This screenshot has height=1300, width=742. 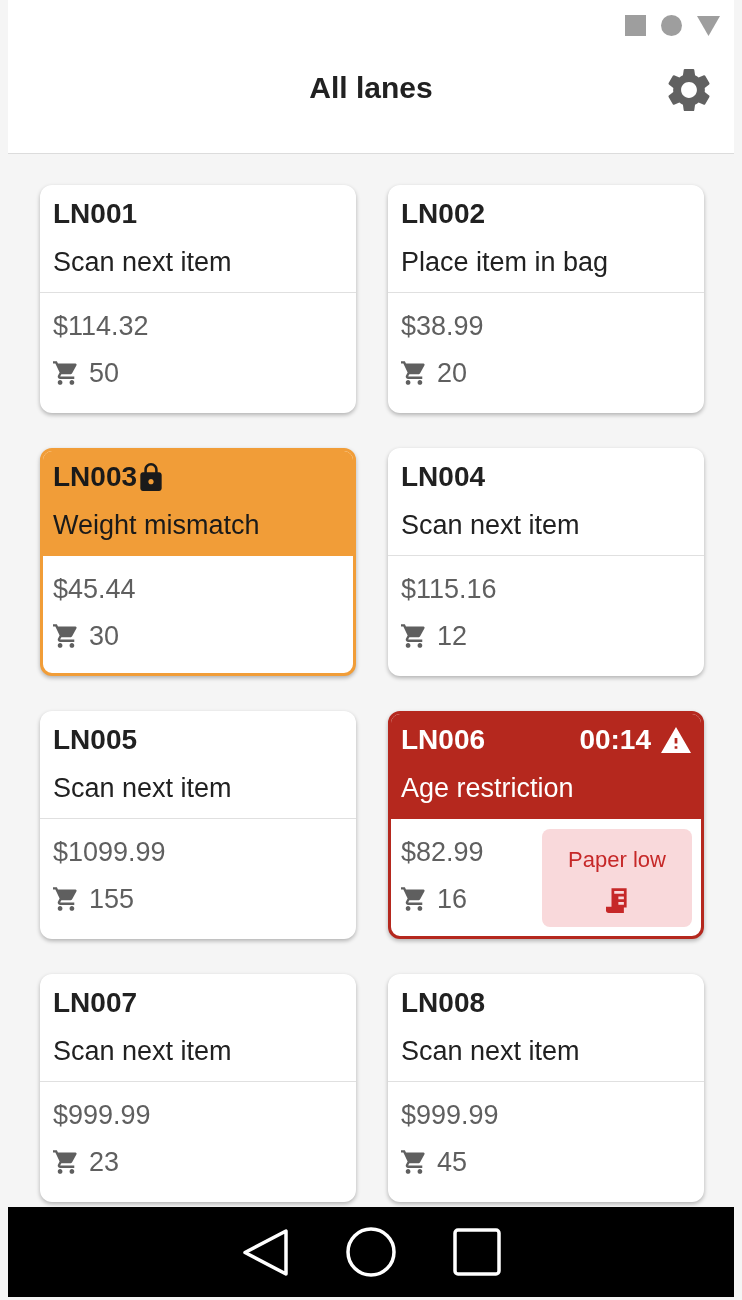 I want to click on item-count: 30, so click(x=104, y=636).